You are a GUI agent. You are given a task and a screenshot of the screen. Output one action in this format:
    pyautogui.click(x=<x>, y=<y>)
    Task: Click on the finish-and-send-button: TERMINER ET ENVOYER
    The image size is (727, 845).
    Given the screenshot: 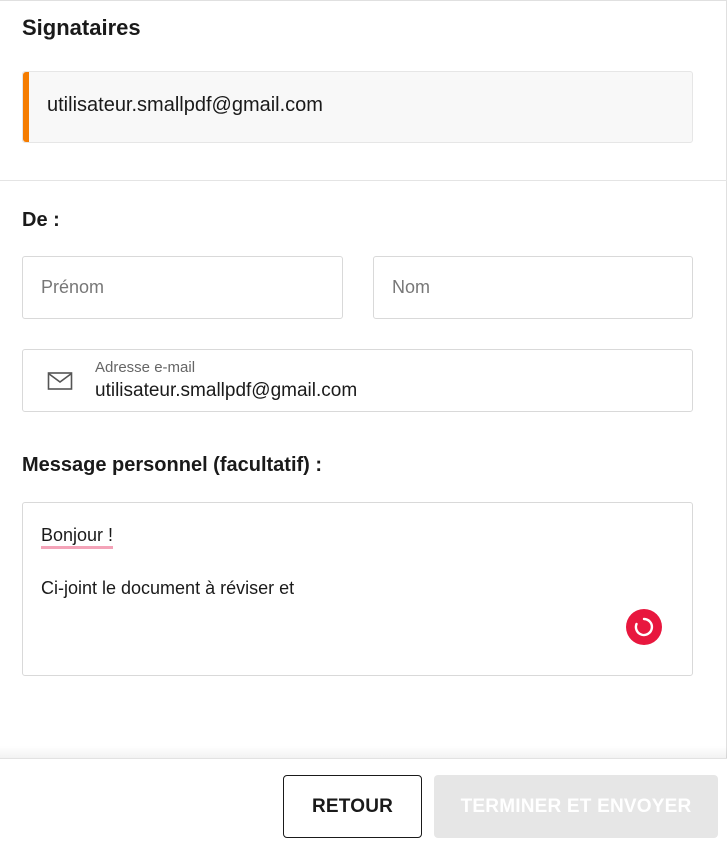 What is the action you would take?
    pyautogui.click(x=576, y=806)
    